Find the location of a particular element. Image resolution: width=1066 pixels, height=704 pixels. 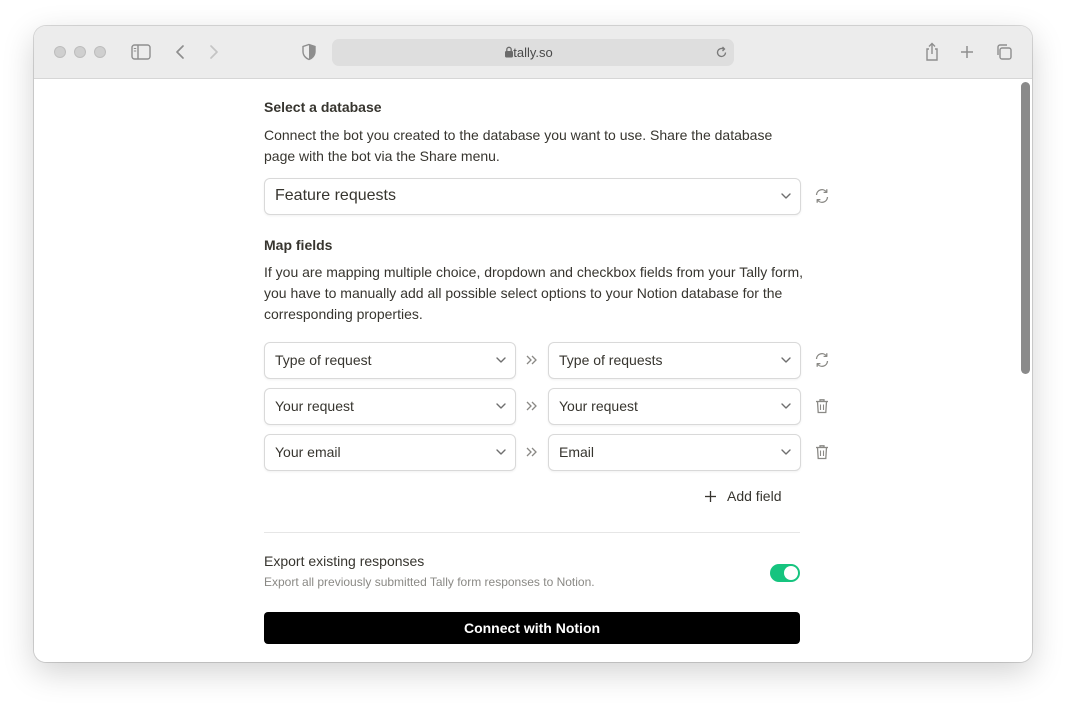

target-property-select: Your request is located at coordinates (674, 406).